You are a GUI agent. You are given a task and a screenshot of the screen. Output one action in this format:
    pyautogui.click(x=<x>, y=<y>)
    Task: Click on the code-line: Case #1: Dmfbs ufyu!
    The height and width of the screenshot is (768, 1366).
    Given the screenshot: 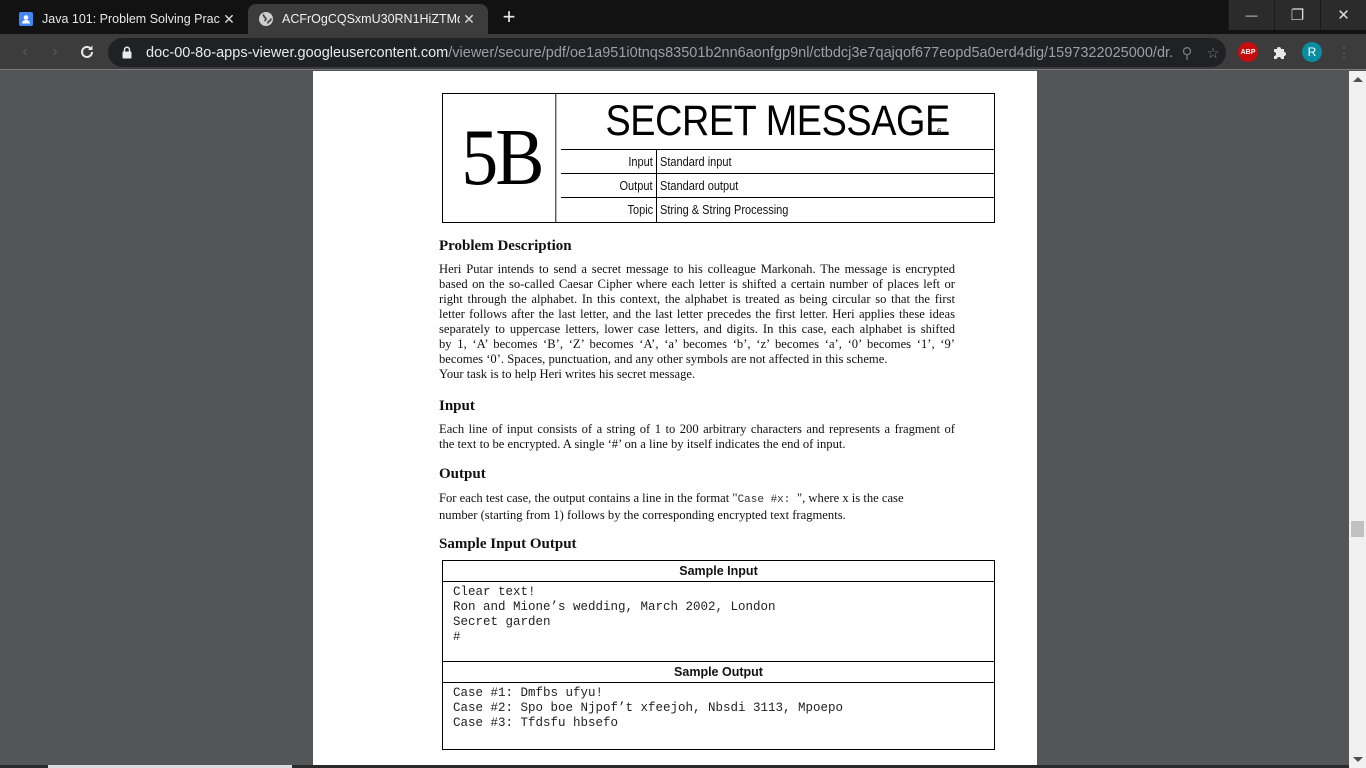 What is the action you would take?
    pyautogui.click(x=528, y=693)
    